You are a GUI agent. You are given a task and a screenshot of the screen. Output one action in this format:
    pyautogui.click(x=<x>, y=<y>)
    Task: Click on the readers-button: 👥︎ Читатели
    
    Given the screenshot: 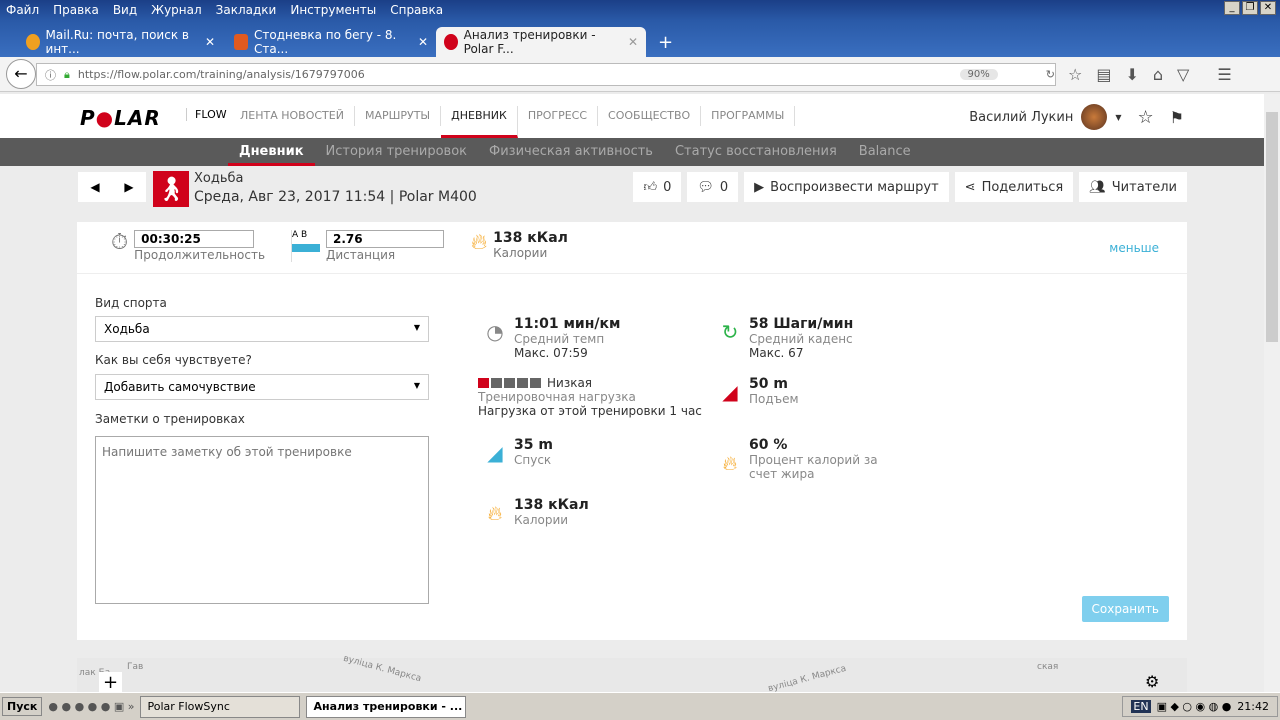 What is the action you would take?
    pyautogui.click(x=1133, y=187)
    